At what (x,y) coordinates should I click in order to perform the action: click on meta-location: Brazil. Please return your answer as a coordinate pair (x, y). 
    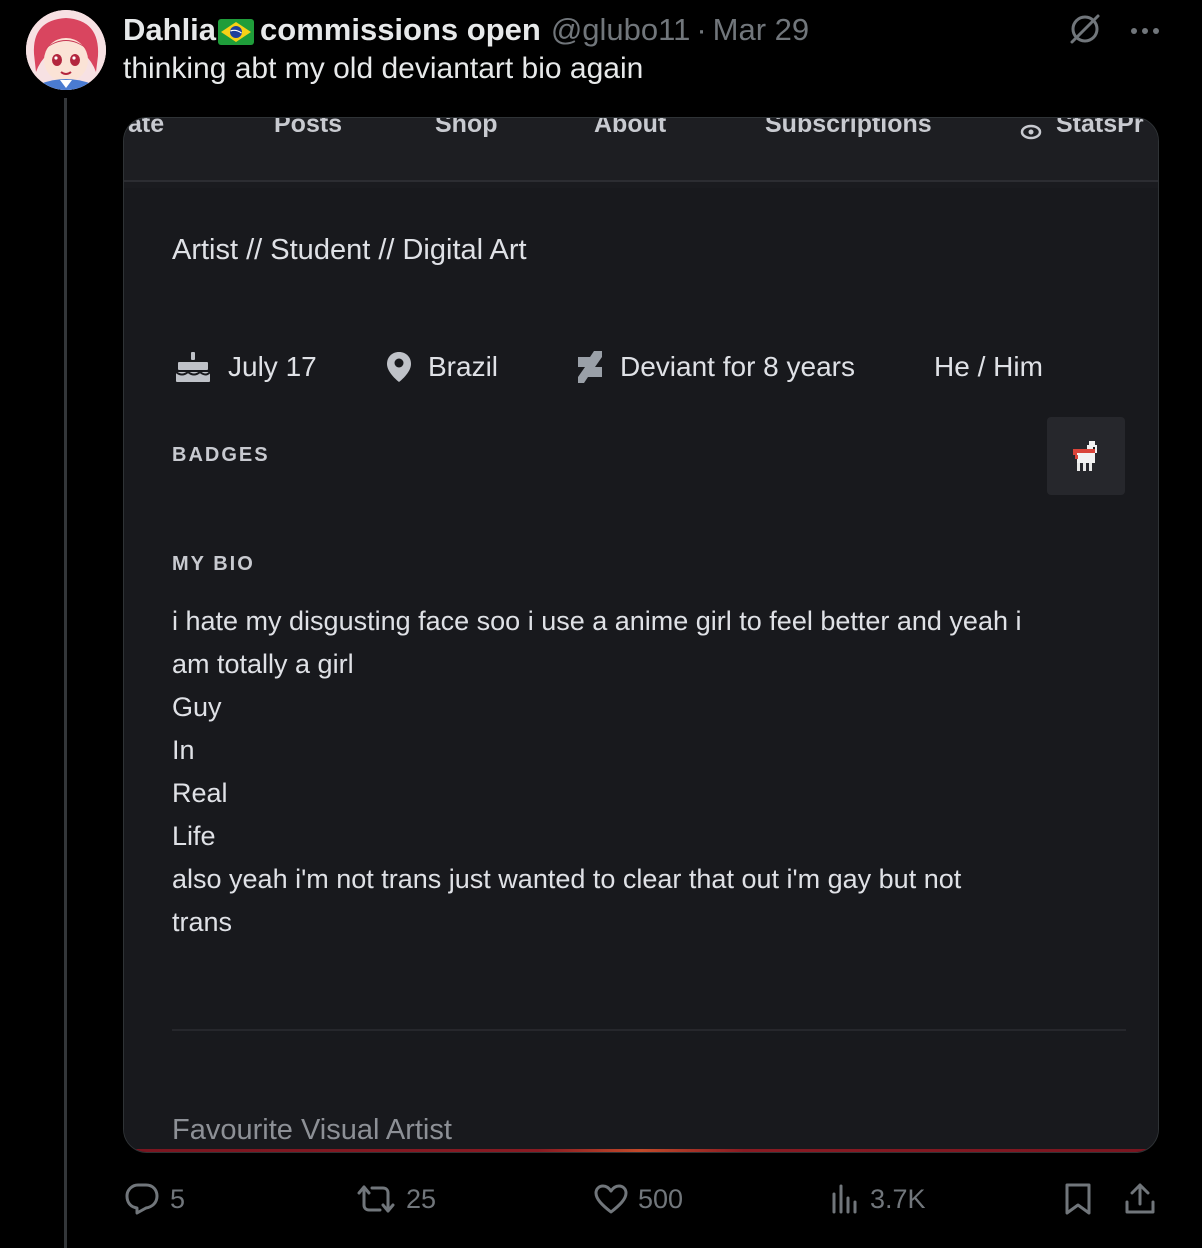
    Looking at the image, I should click on (442, 367).